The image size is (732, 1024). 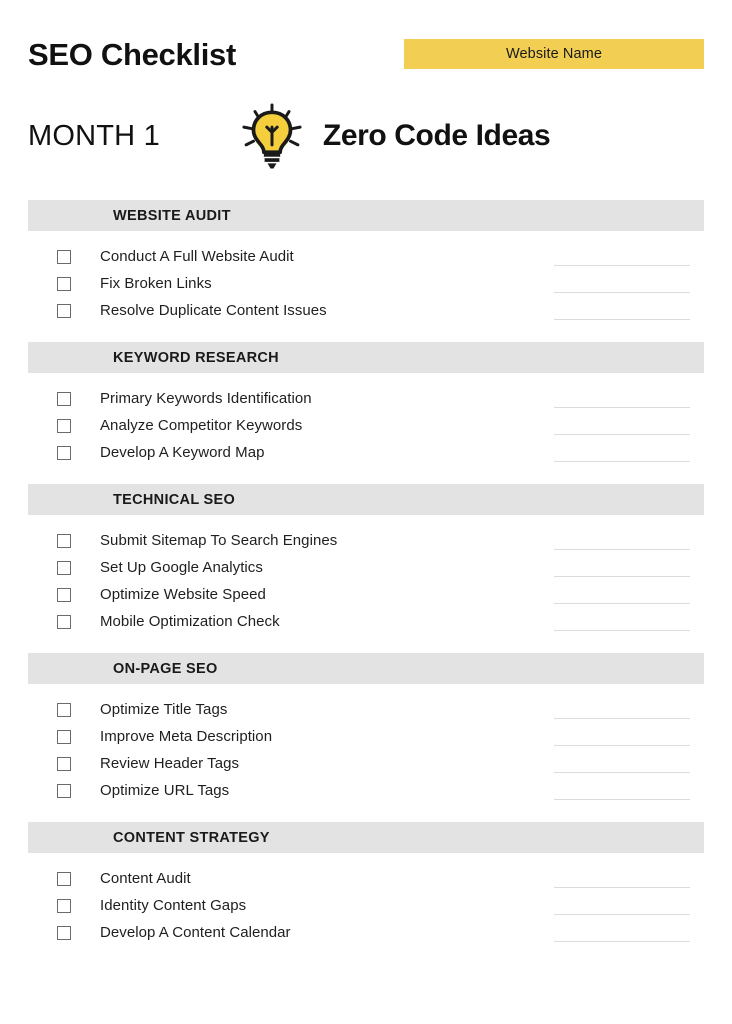 What do you see at coordinates (366, 790) in the screenshot?
I see `checklist-item-row: Optimize URL Tags` at bounding box center [366, 790].